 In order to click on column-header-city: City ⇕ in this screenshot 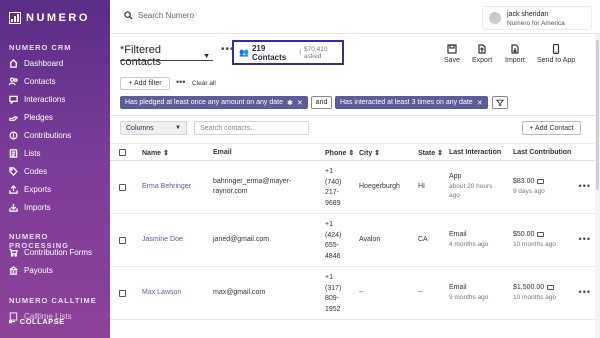, I will do `click(369, 153)`.